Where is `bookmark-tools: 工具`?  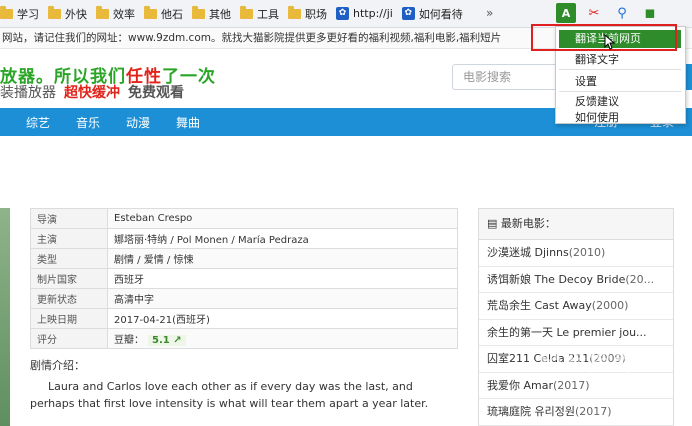
bookmark-tools: 工具 is located at coordinates (259, 13).